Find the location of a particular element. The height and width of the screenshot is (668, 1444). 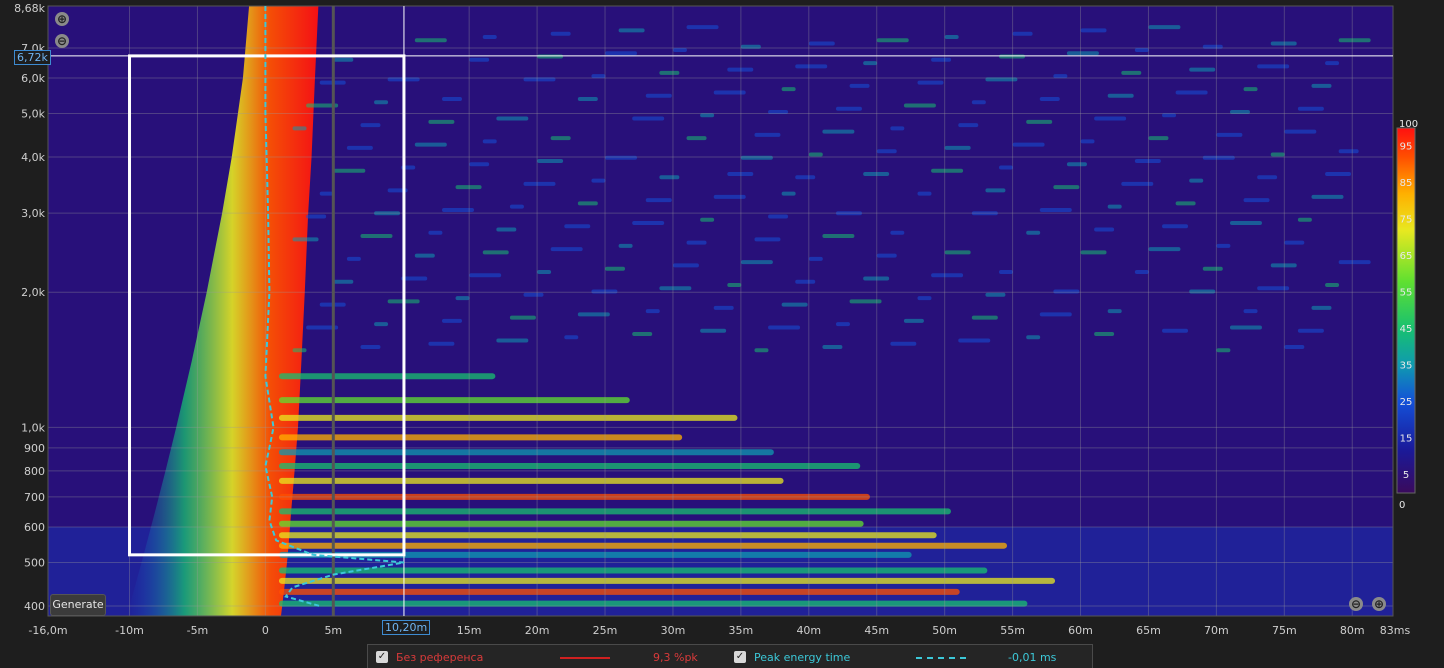

zoom-out-vertical-icon: ⊖ is located at coordinates (62, 41).